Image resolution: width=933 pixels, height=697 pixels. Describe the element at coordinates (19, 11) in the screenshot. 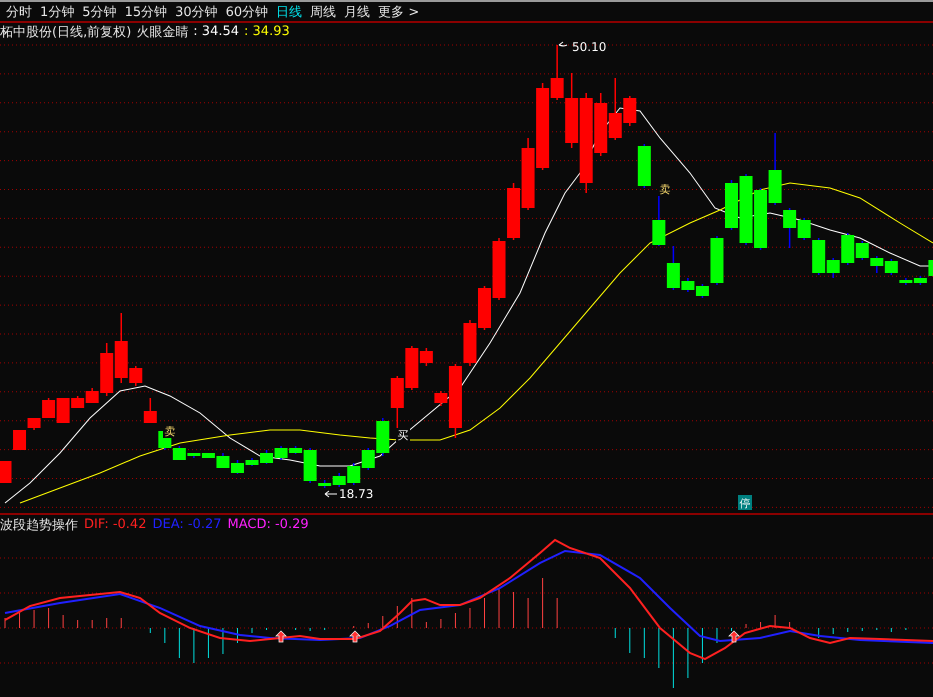

I see `timeframe-tab: 分时` at that location.